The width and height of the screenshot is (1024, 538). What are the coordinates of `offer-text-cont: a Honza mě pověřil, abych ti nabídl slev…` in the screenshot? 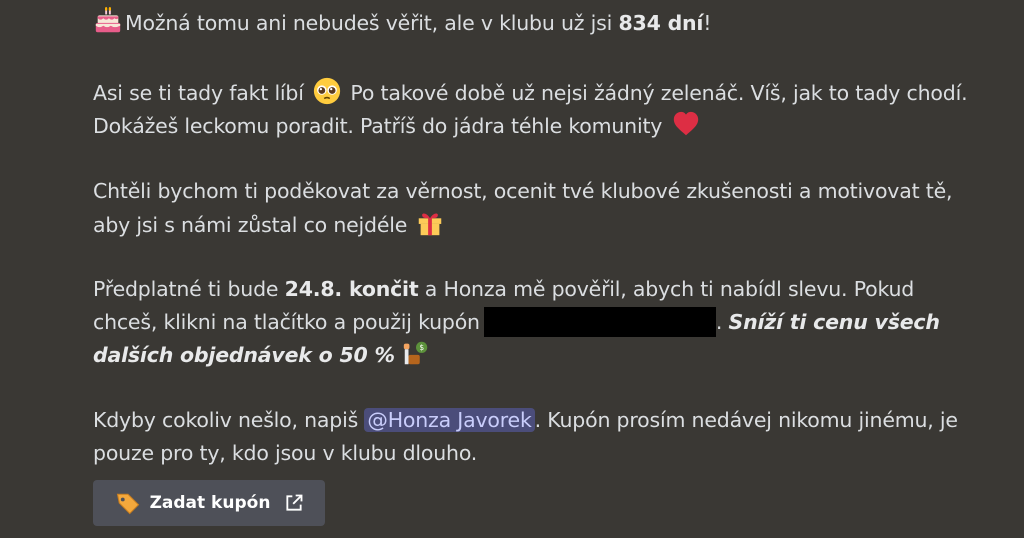 It's located at (666, 289).